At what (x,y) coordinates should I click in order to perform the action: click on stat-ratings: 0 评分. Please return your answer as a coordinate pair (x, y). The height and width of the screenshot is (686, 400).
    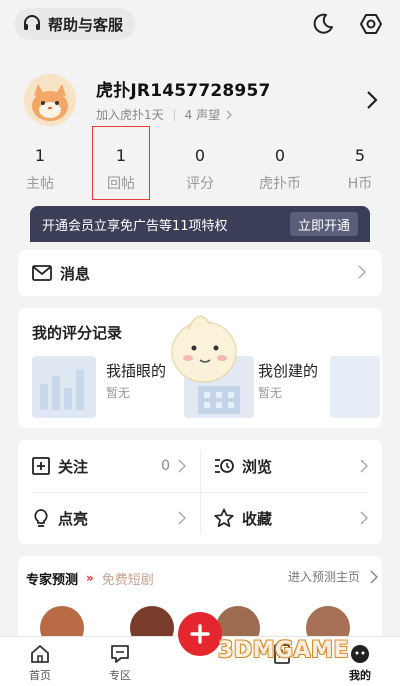
    Looking at the image, I should click on (200, 169).